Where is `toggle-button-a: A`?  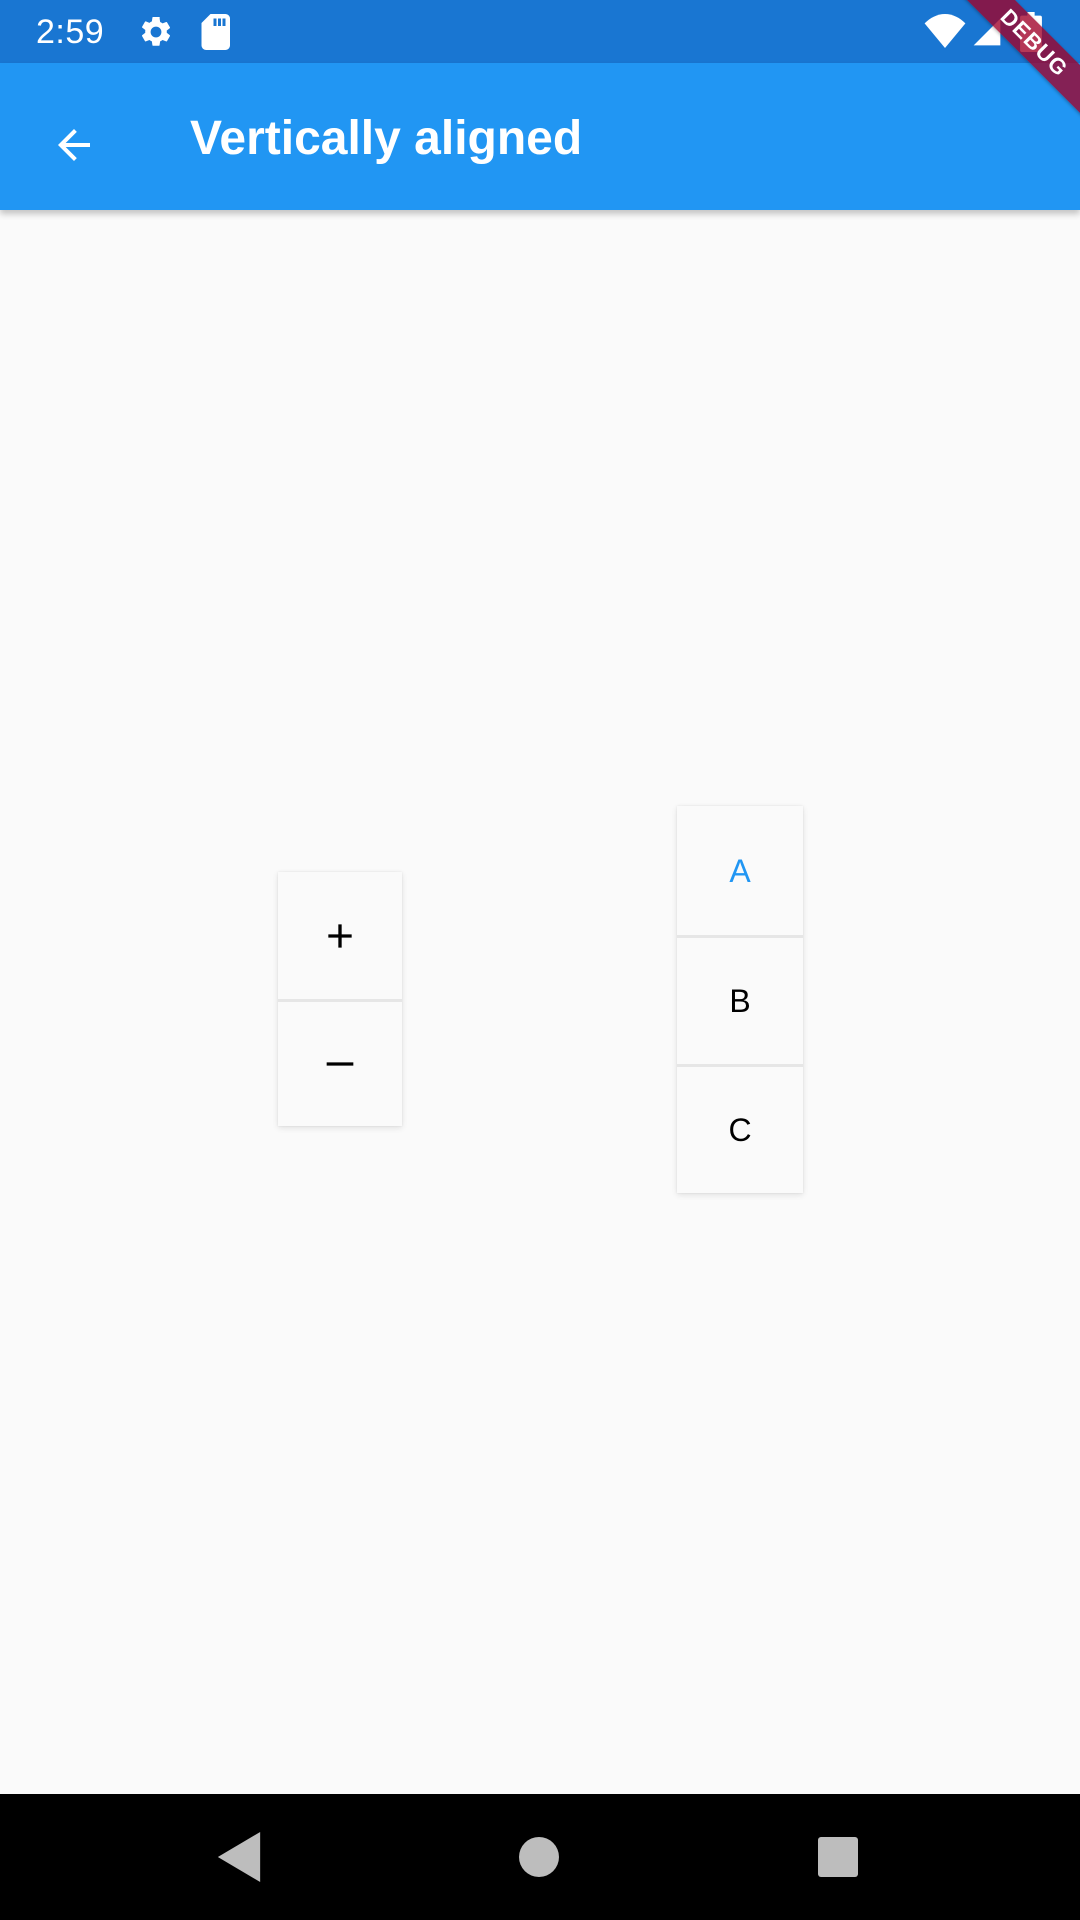
toggle-button-a: A is located at coordinates (740, 870).